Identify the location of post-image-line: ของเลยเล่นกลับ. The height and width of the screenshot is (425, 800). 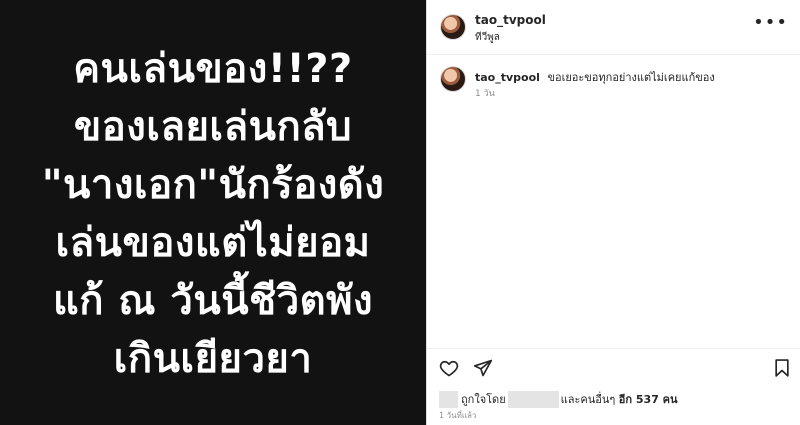
(213, 126).